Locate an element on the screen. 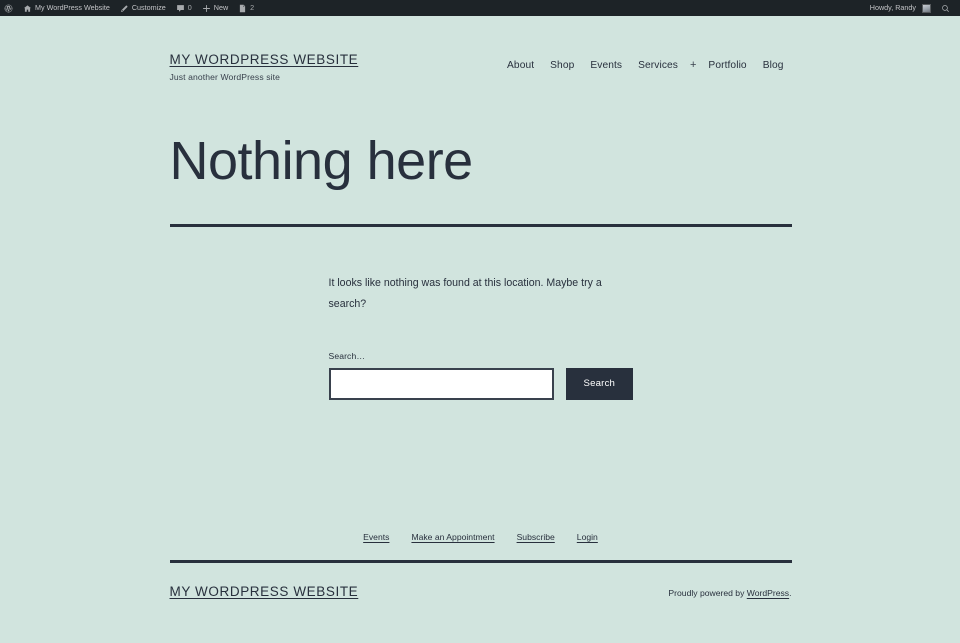 The width and height of the screenshot is (960, 643). footer-nav-item-make-an-appointment: Make an Appointment is located at coordinates (452, 537).